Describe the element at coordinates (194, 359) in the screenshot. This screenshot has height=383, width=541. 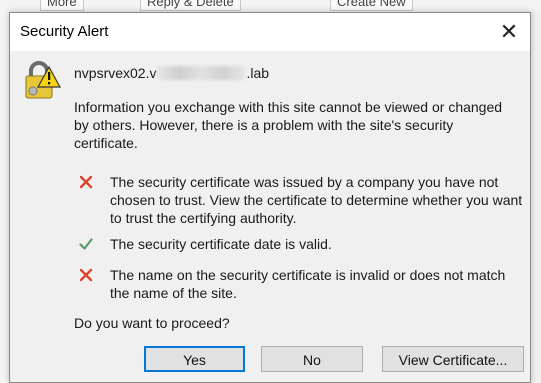
I see `yes-button: Yes` at that location.